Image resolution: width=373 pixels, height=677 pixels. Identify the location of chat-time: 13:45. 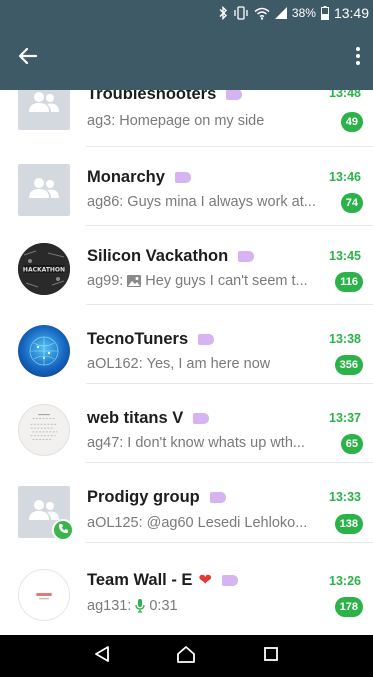
(345, 256).